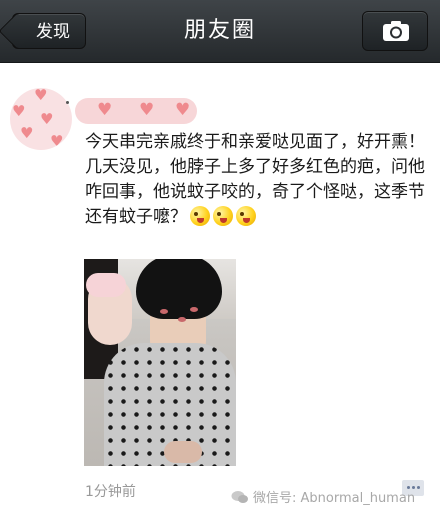  I want to click on wechat-icon, so click(239, 497).